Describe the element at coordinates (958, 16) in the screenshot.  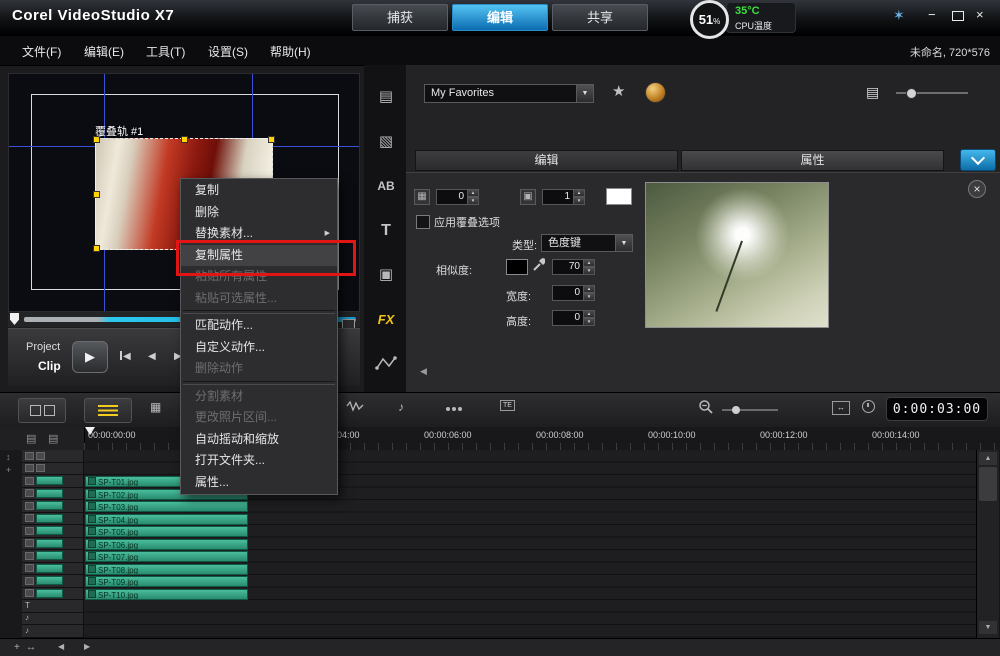
I see `maximize-icon` at that location.